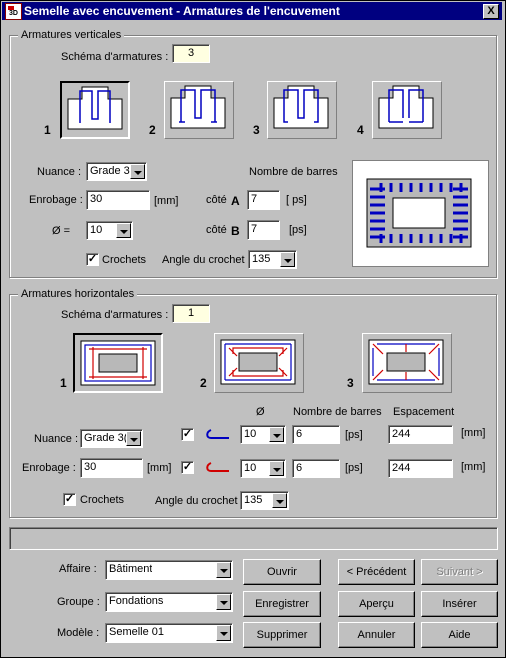 The width and height of the screenshot is (506, 658). I want to click on suivant-button: Suivant >, so click(459, 572).